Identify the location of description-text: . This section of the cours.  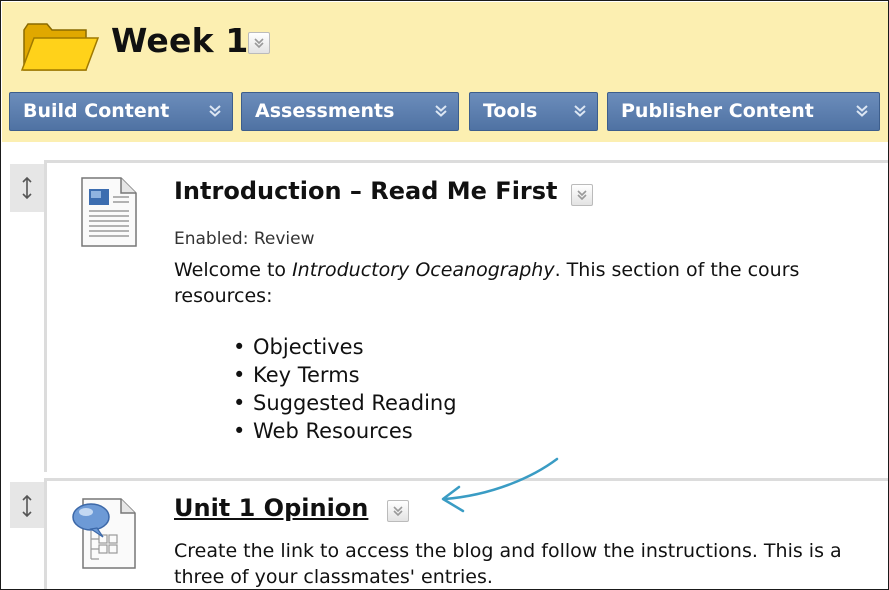
(677, 270).